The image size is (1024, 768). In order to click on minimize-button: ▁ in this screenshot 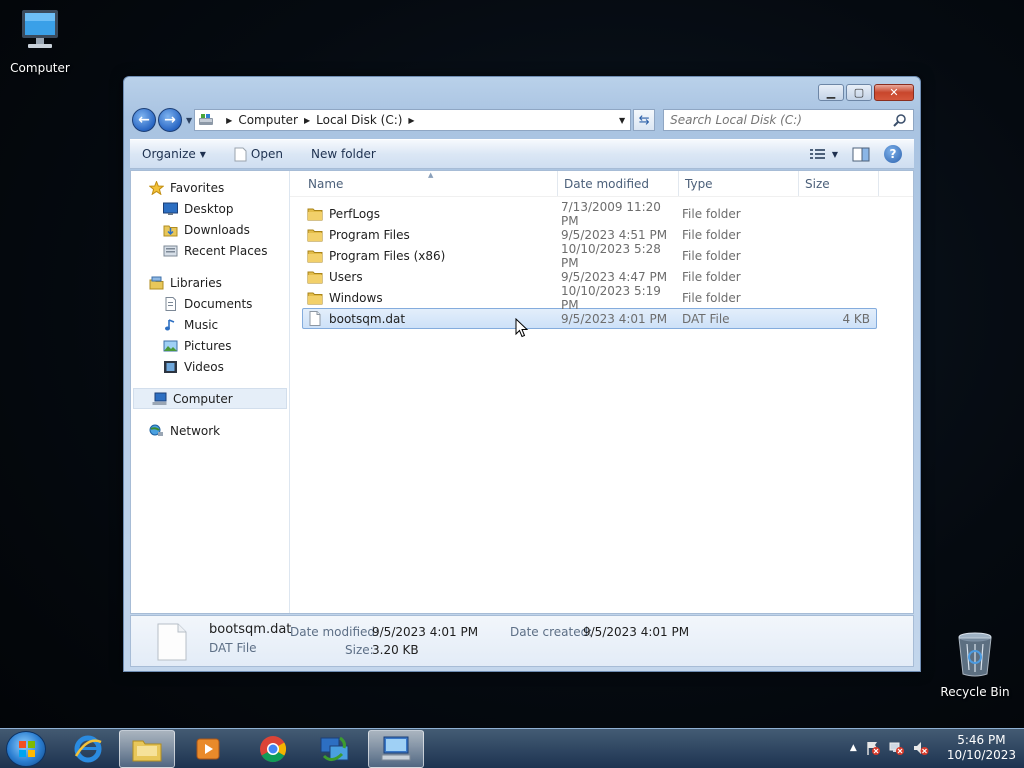, I will do `click(831, 92)`.